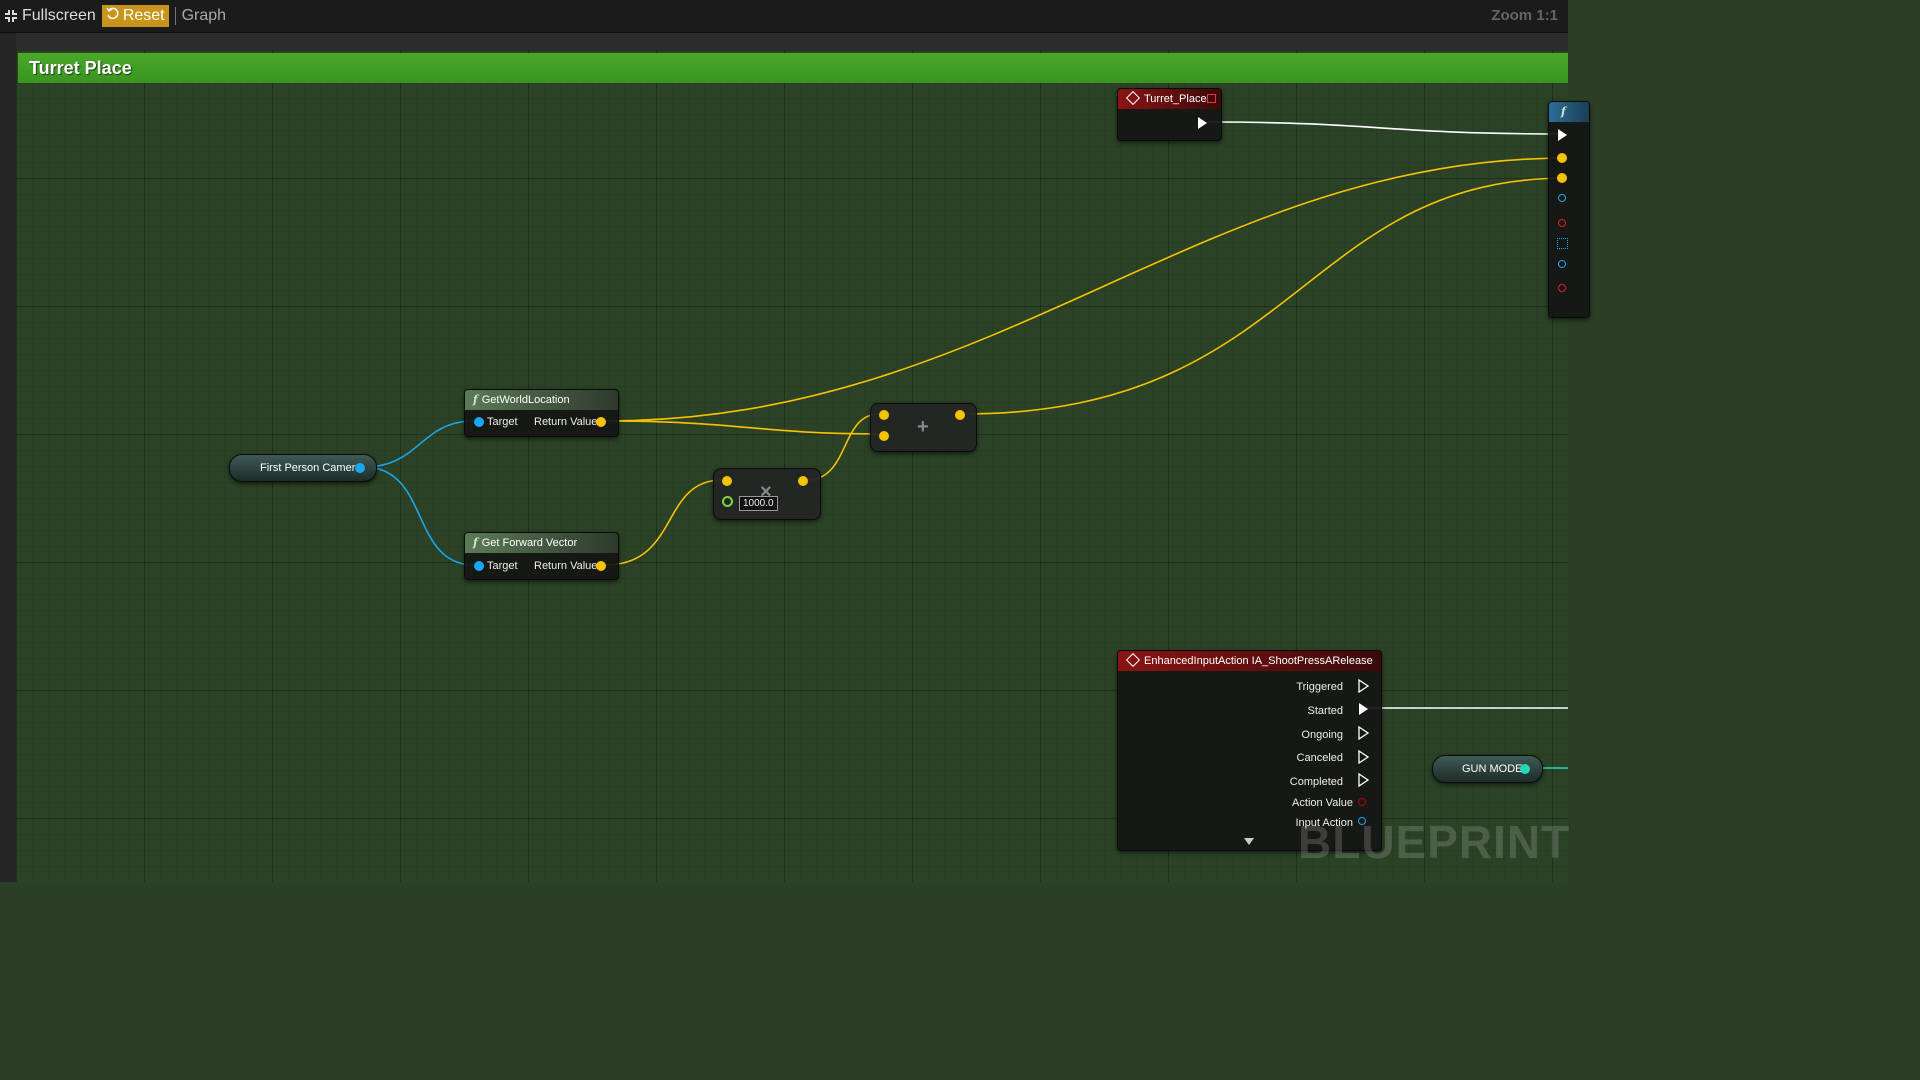  I want to click on ongoing-label: Ongoing, so click(1322, 735).